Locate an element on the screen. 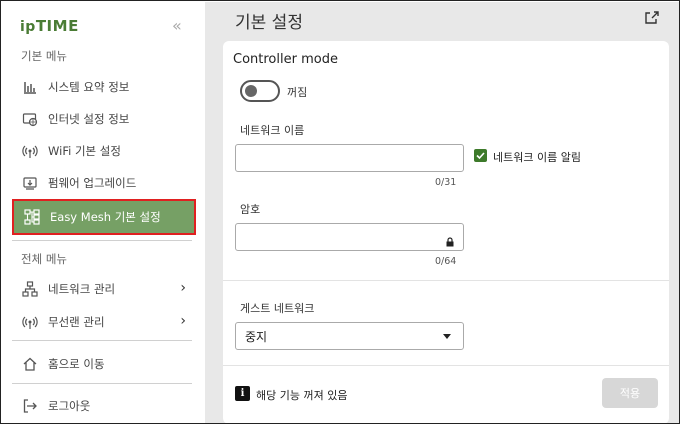 This screenshot has height=424, width=680. sidebar-item-network-management: 네트워크 관리 › is located at coordinates (104, 289).